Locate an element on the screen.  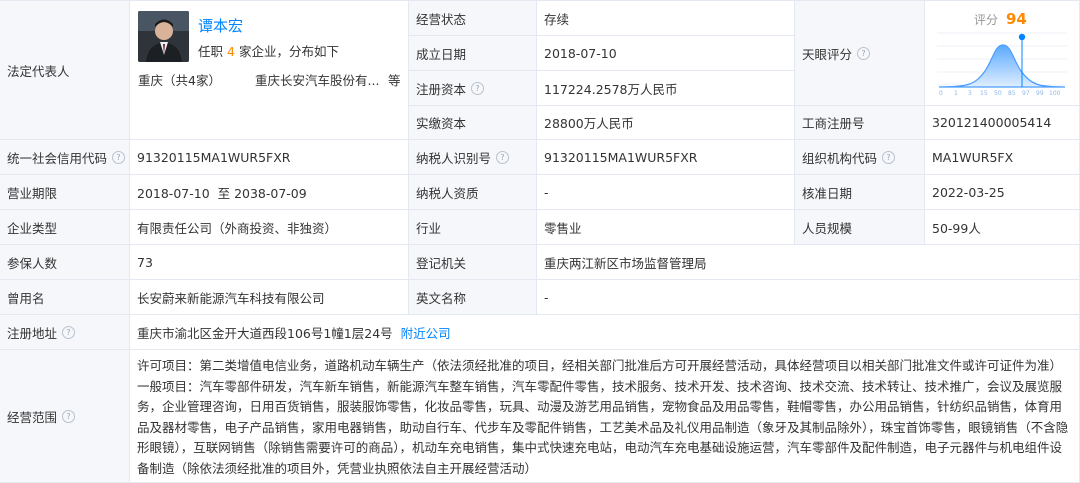
scope-label: 经营范围 ? is located at coordinates (65, 416).